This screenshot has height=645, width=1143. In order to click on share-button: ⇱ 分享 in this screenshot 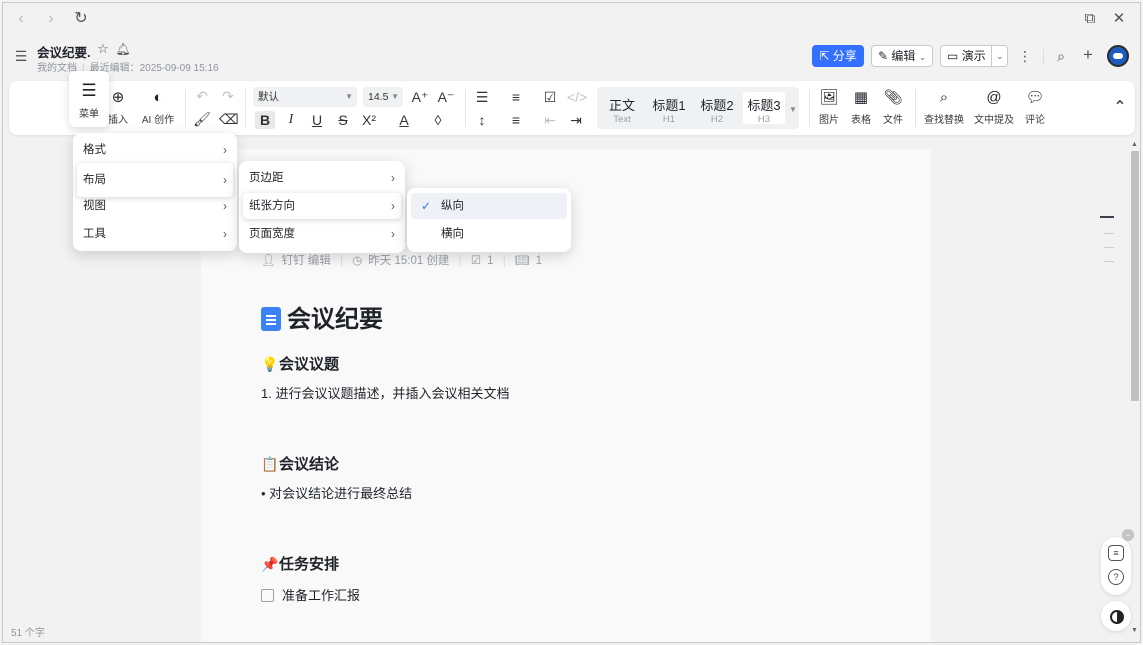, I will do `click(838, 56)`.